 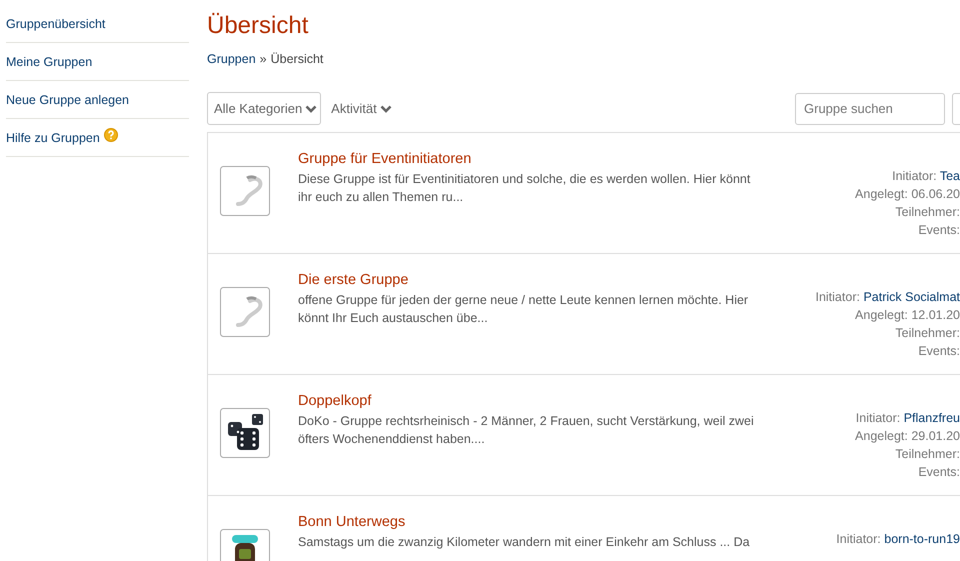 What do you see at coordinates (53, 137) in the screenshot?
I see `sidebar-link: Hilfe zu Gruppen` at bounding box center [53, 137].